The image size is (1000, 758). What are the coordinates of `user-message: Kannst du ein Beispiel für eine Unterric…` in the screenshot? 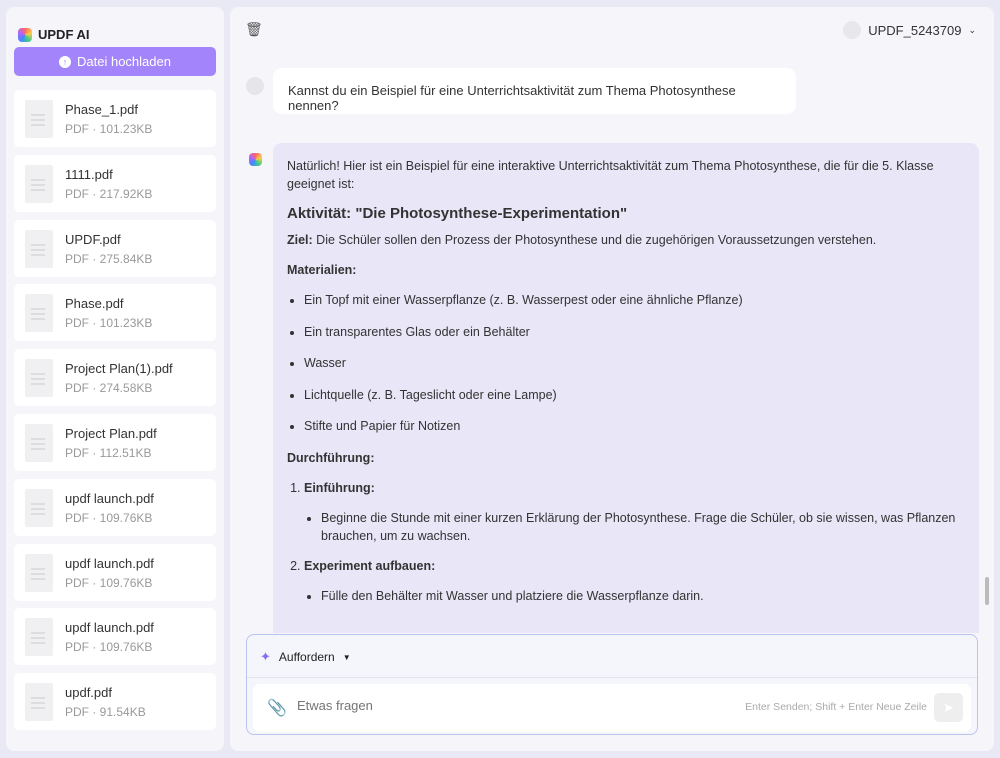 It's located at (534, 91).